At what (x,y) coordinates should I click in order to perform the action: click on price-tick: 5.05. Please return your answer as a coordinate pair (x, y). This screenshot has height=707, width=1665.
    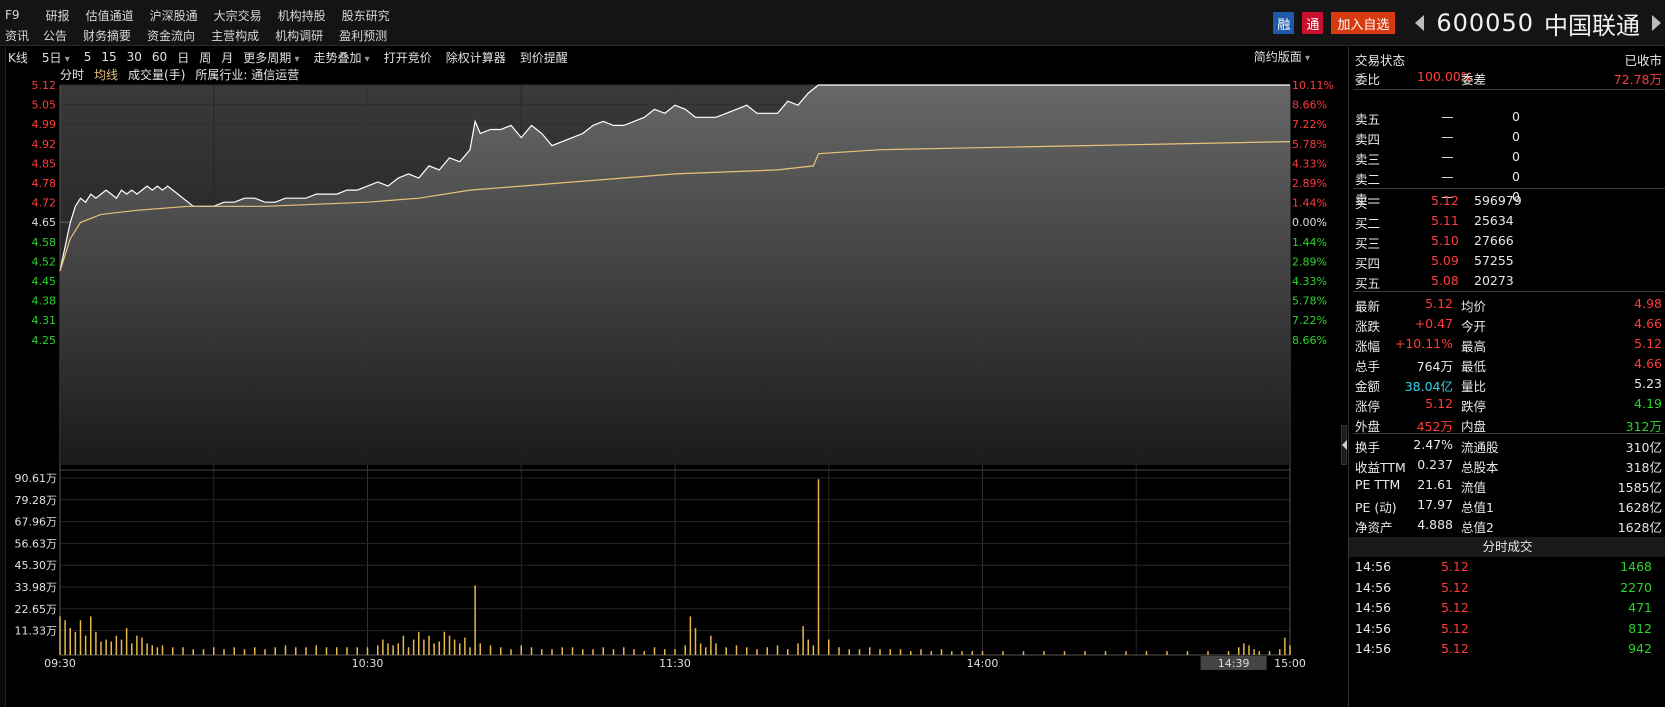
    Looking at the image, I should click on (44, 105).